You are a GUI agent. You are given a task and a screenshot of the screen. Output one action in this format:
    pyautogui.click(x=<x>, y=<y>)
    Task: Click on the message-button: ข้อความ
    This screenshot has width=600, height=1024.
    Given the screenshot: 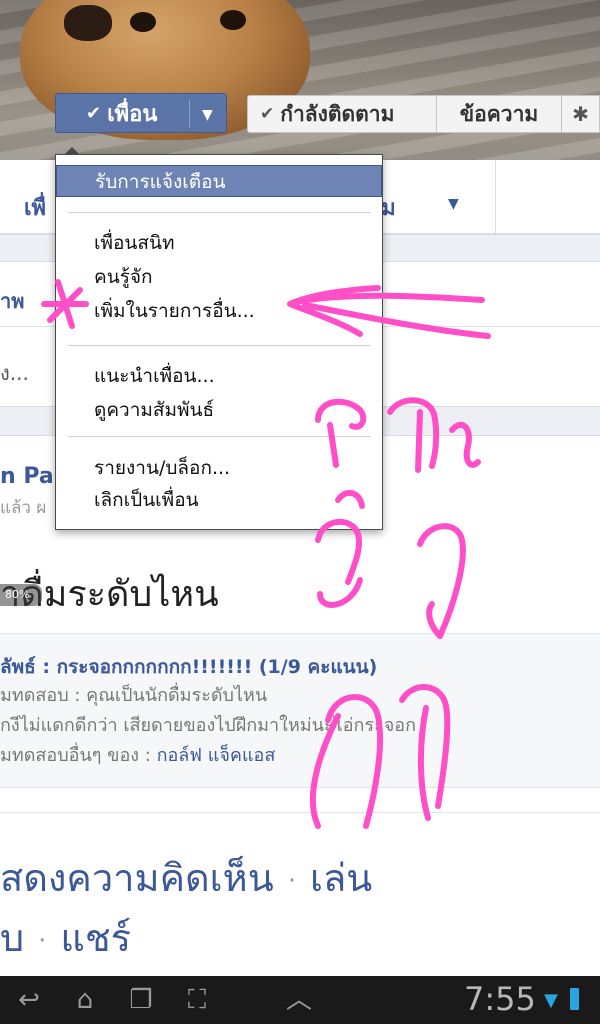 What is the action you would take?
    pyautogui.click(x=499, y=114)
    